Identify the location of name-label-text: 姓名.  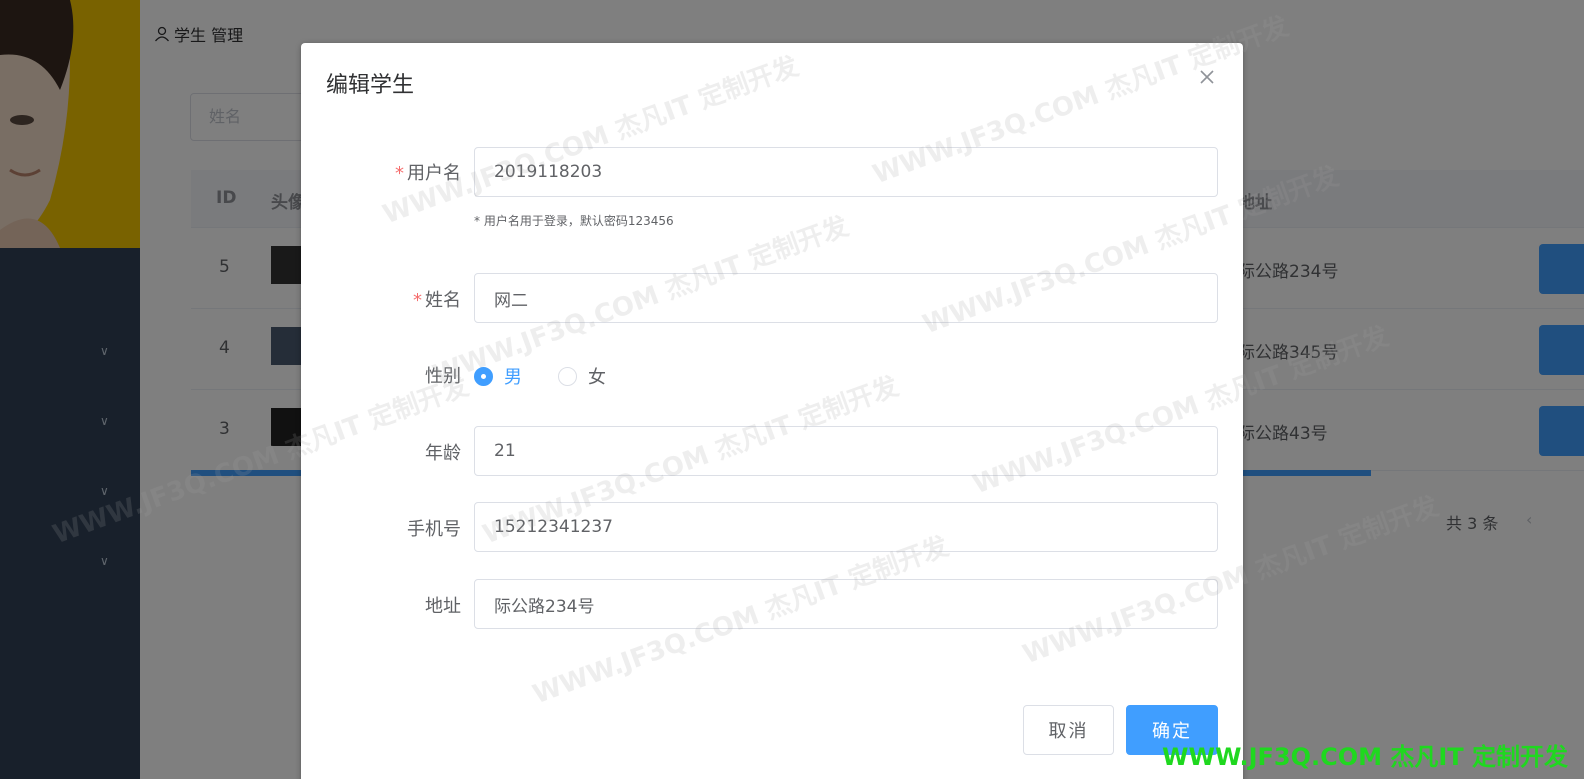
(443, 300).